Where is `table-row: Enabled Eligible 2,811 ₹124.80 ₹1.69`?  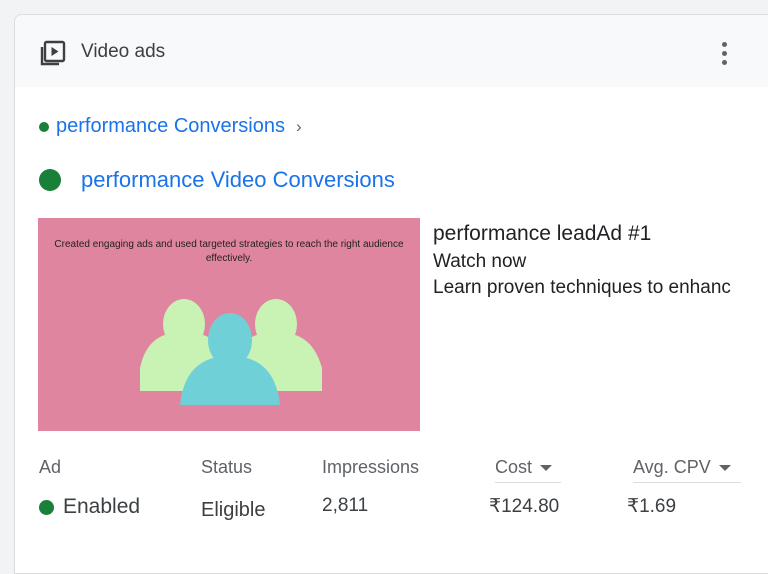 table-row: Enabled Eligible 2,811 ₹124.80 ₹1.69 is located at coordinates (391, 515).